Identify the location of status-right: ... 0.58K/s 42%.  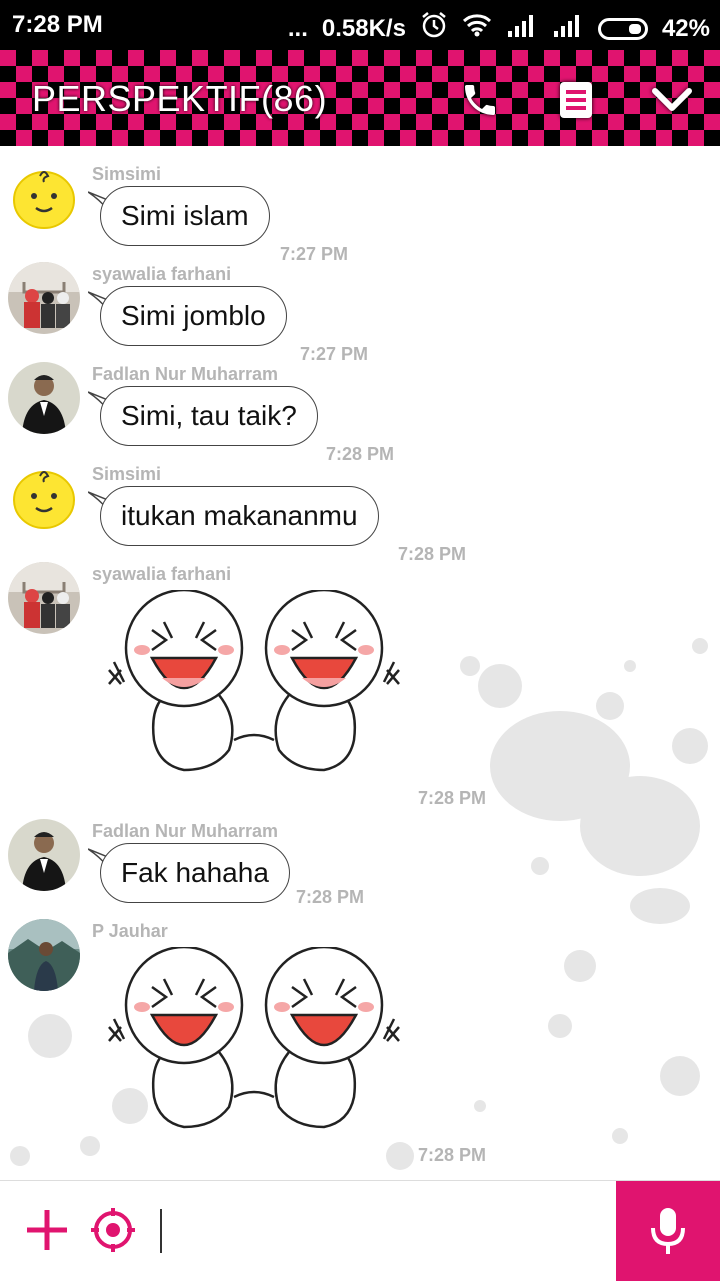
(499, 28).